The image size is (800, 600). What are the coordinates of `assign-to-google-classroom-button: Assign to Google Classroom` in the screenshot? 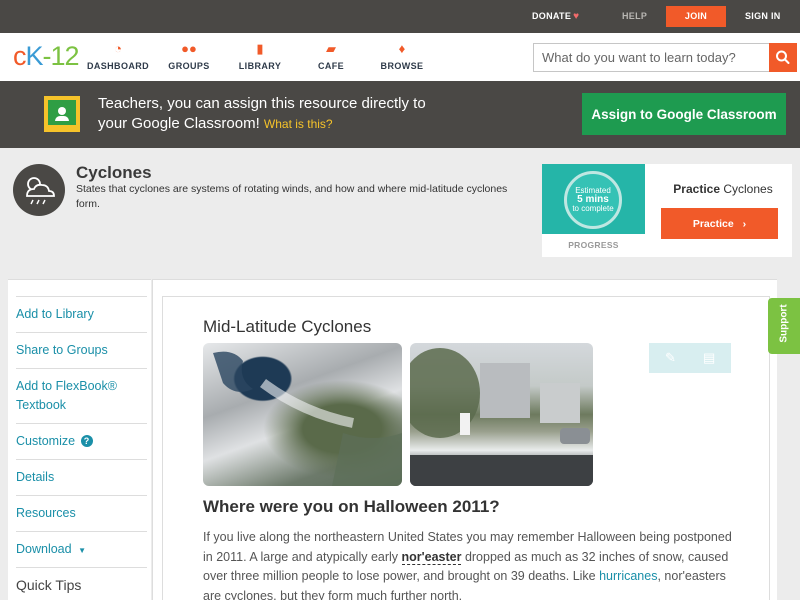 It's located at (684, 114).